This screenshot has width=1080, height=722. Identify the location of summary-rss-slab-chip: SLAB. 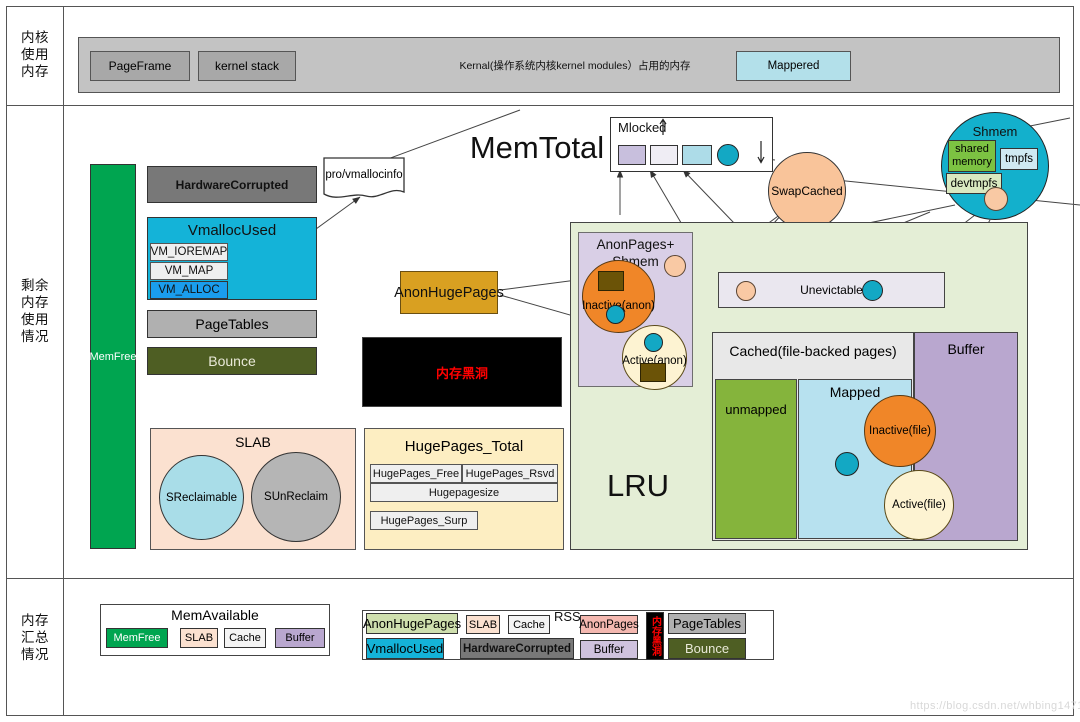
(483, 624).